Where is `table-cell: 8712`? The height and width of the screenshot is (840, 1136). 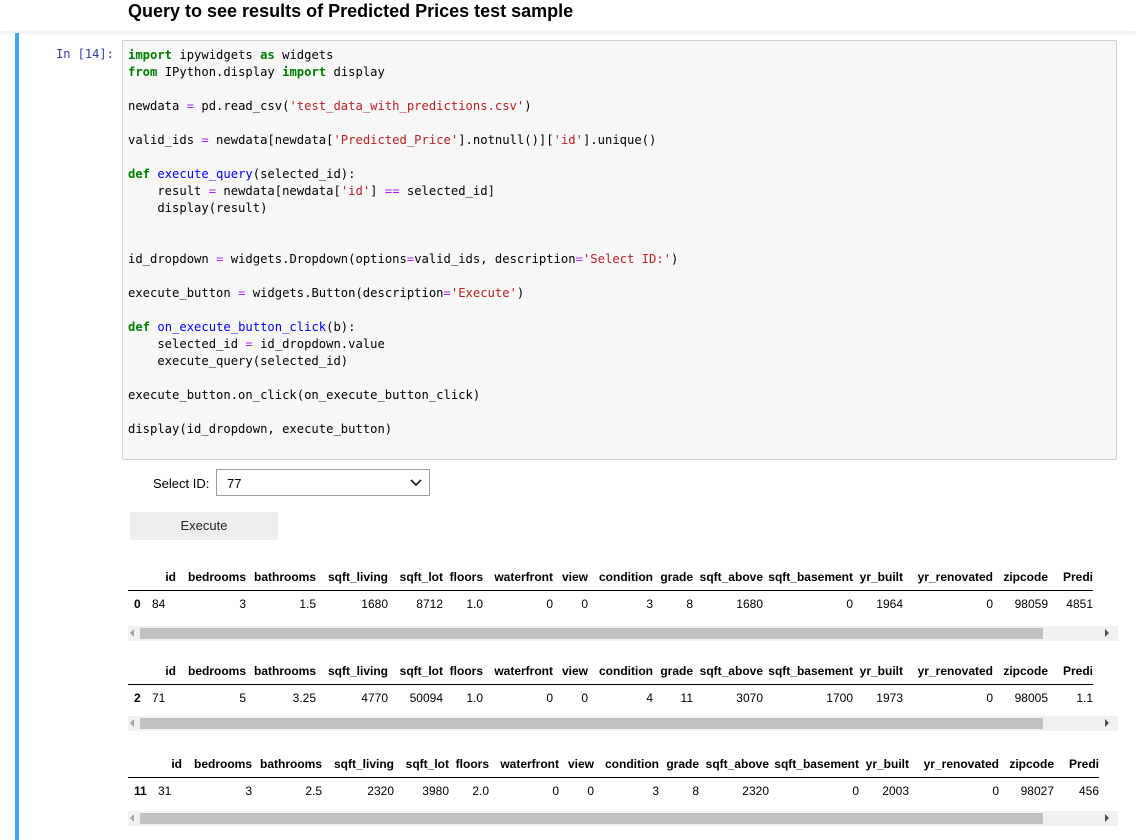
table-cell: 8712 is located at coordinates (429, 604).